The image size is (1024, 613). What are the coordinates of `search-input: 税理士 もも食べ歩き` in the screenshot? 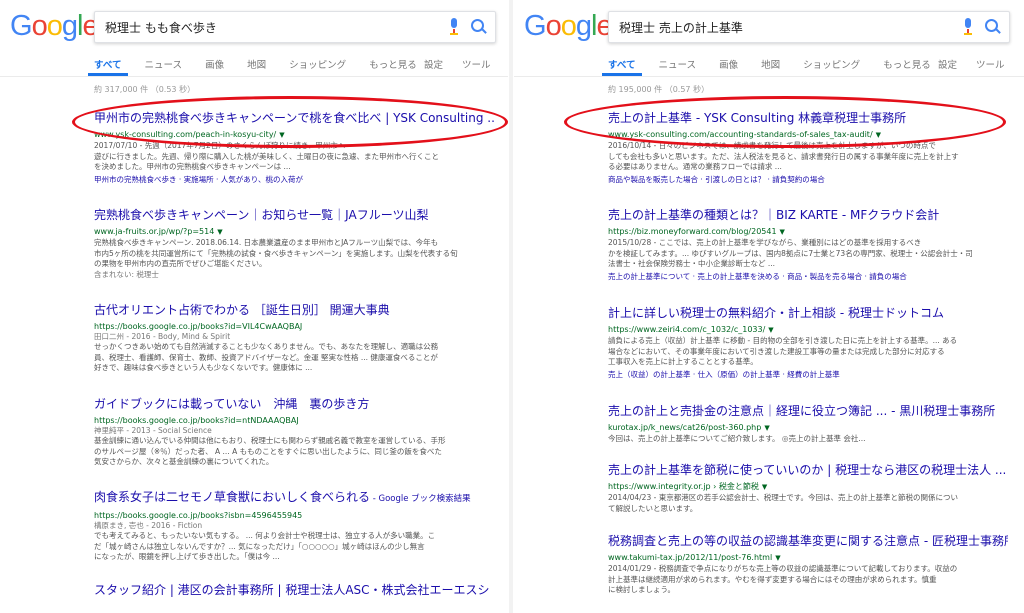 It's located at (295, 27).